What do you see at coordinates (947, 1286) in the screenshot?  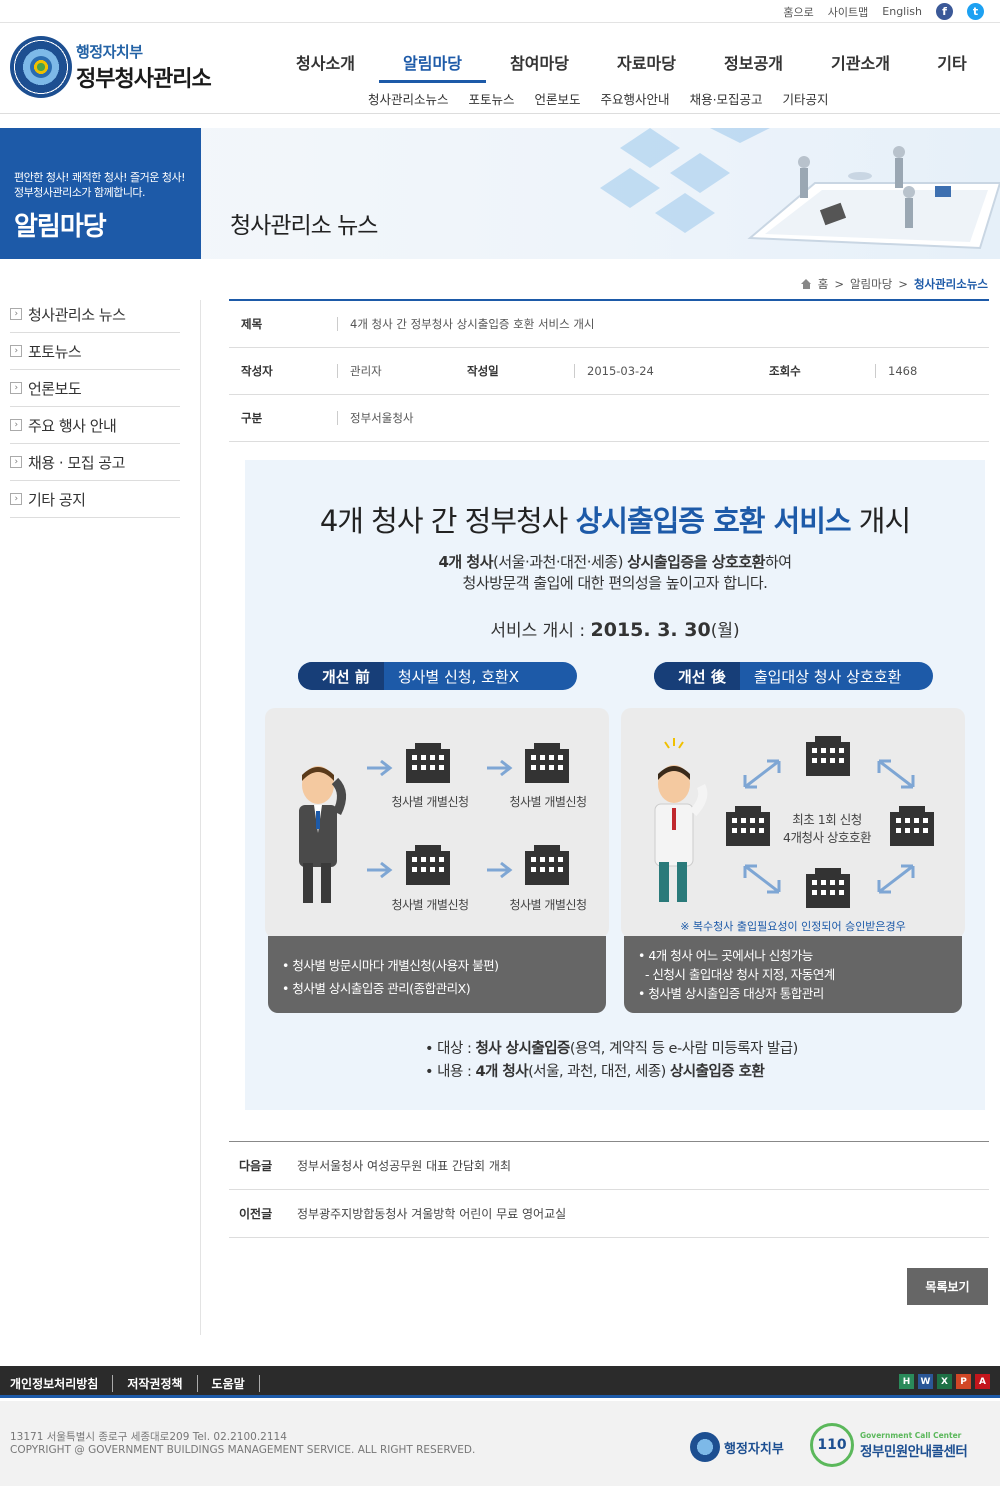 I see `list-button: 목록보기` at bounding box center [947, 1286].